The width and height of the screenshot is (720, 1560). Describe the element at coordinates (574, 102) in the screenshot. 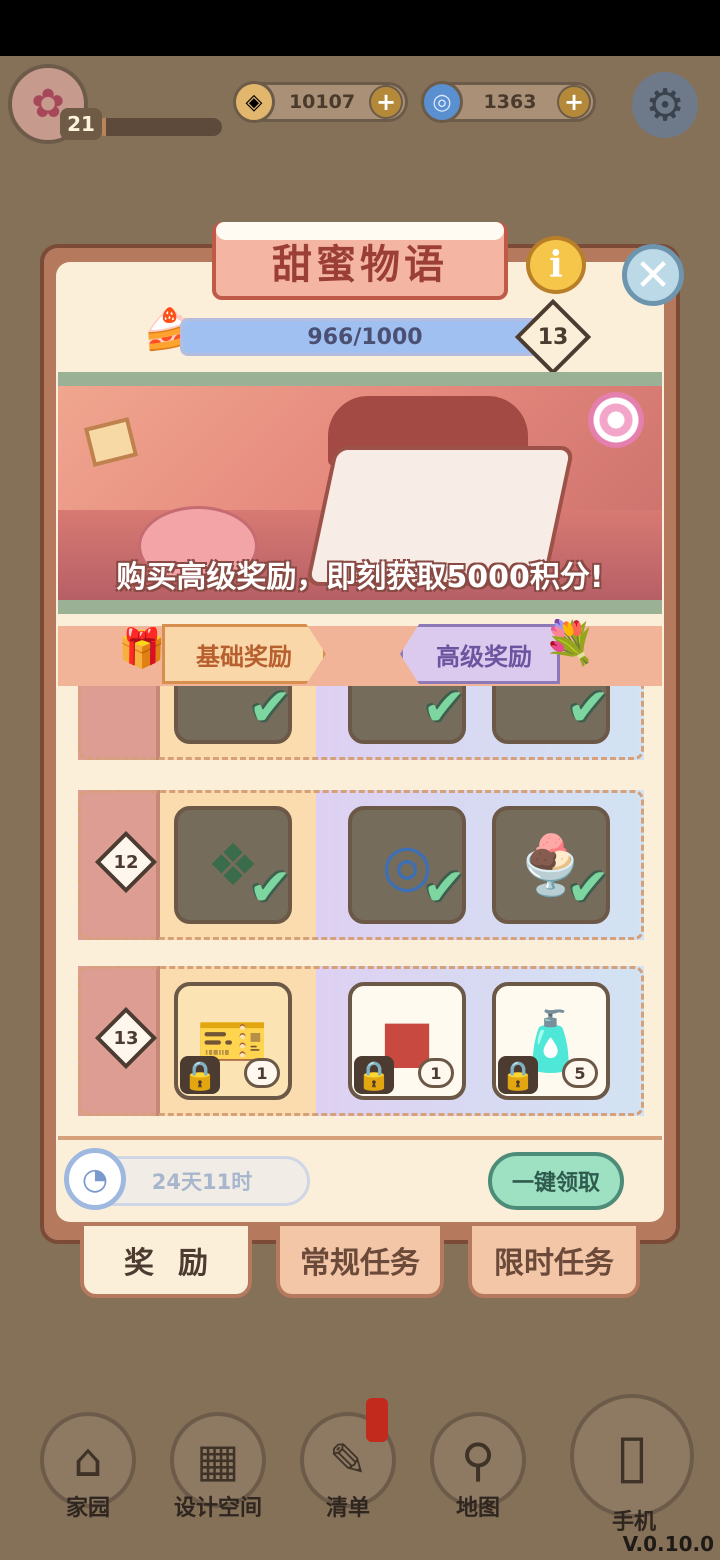

I see `add-gems-button: +` at that location.